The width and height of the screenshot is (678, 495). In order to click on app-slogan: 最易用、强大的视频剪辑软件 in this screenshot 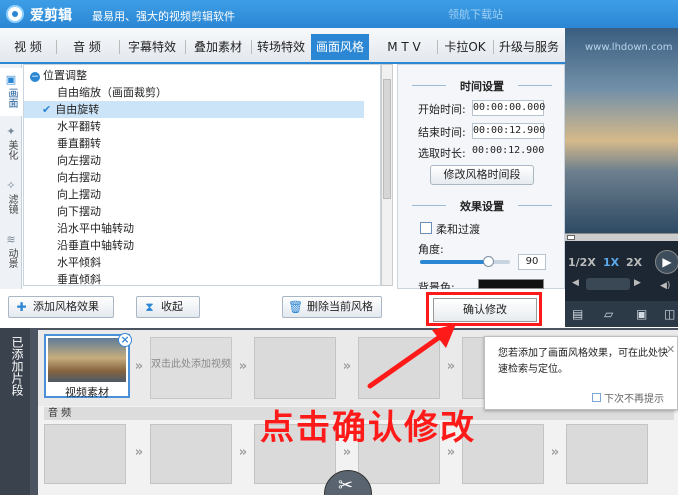, I will do `click(163, 16)`.